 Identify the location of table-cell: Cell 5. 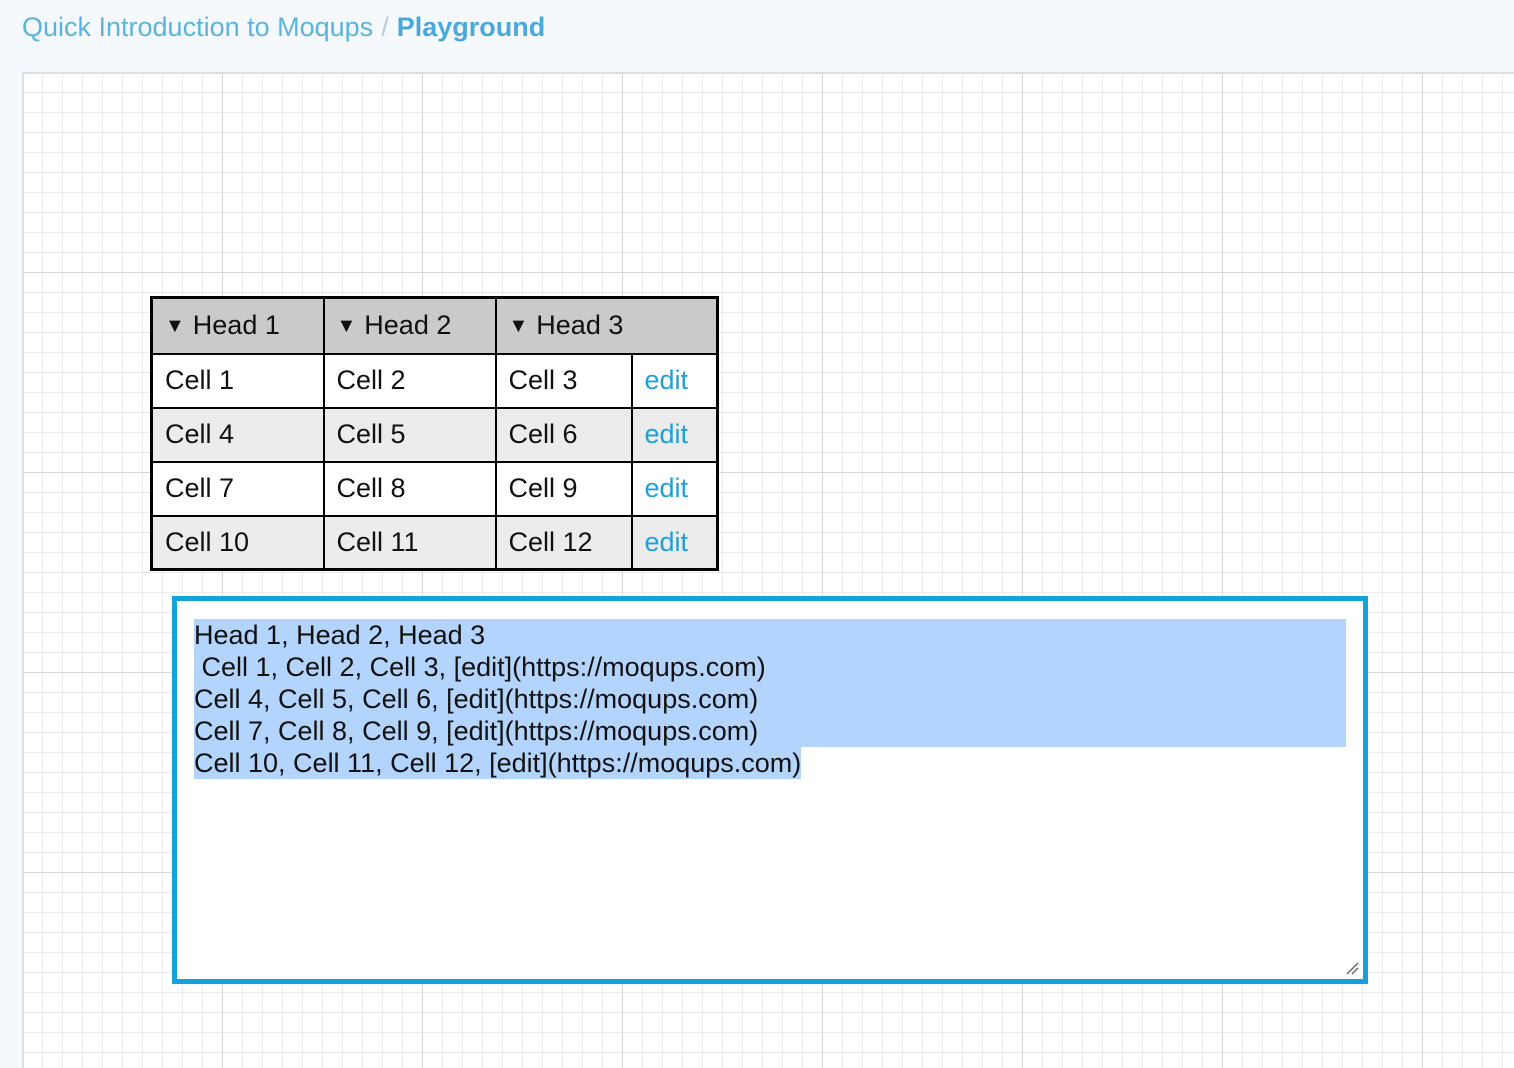
(409, 434).